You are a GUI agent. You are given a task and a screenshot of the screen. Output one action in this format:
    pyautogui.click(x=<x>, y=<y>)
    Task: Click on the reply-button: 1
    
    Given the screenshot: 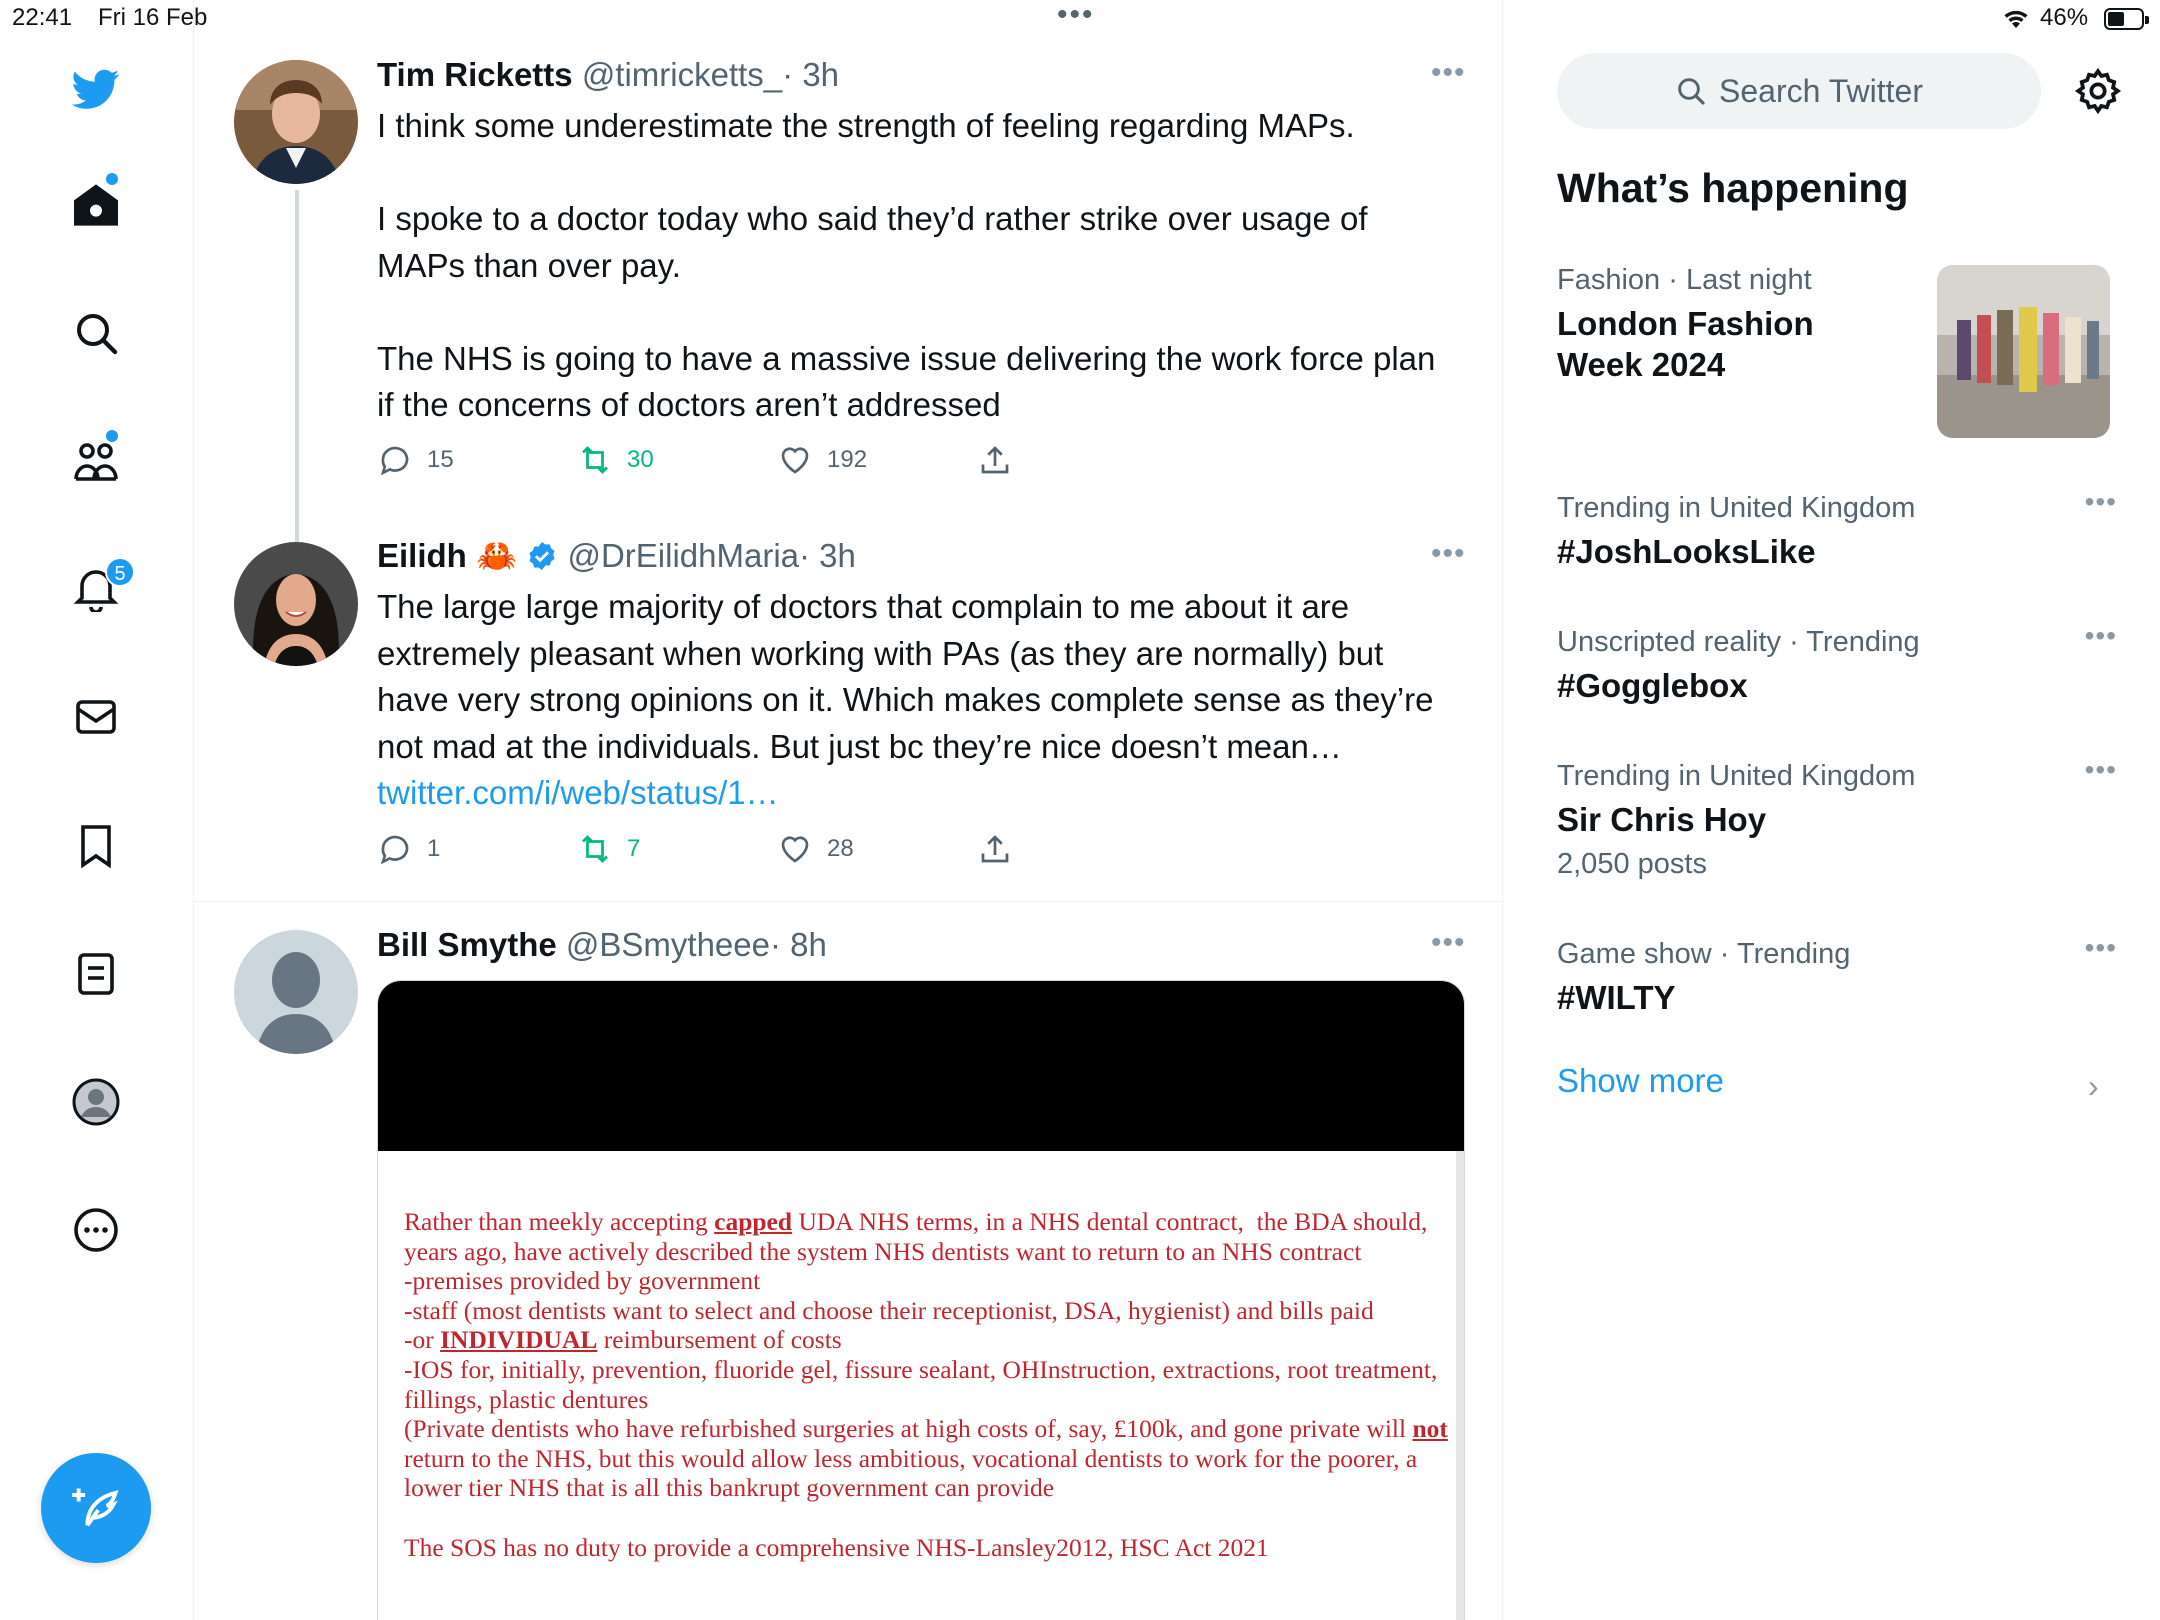 What is the action you would take?
    pyautogui.click(x=408, y=849)
    